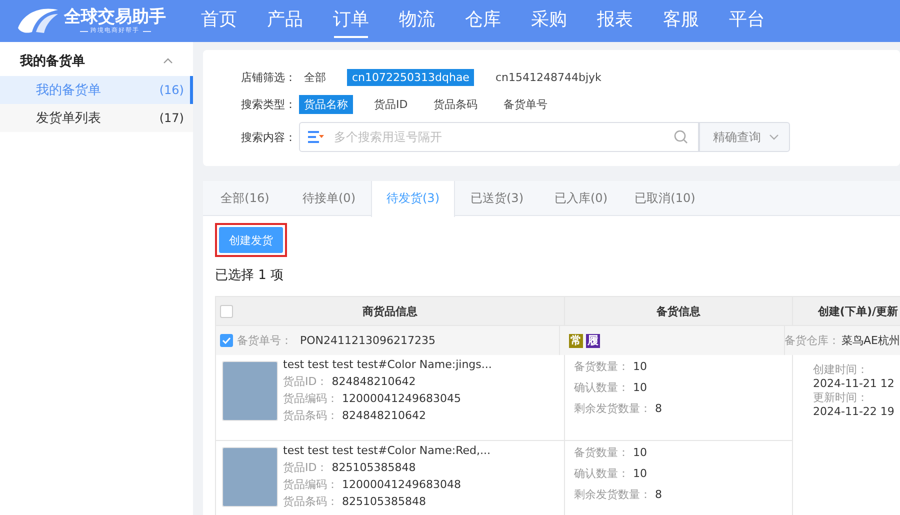 The image size is (900, 515). Describe the element at coordinates (413, 199) in the screenshot. I see `status-tab: 待发货(3)` at that location.